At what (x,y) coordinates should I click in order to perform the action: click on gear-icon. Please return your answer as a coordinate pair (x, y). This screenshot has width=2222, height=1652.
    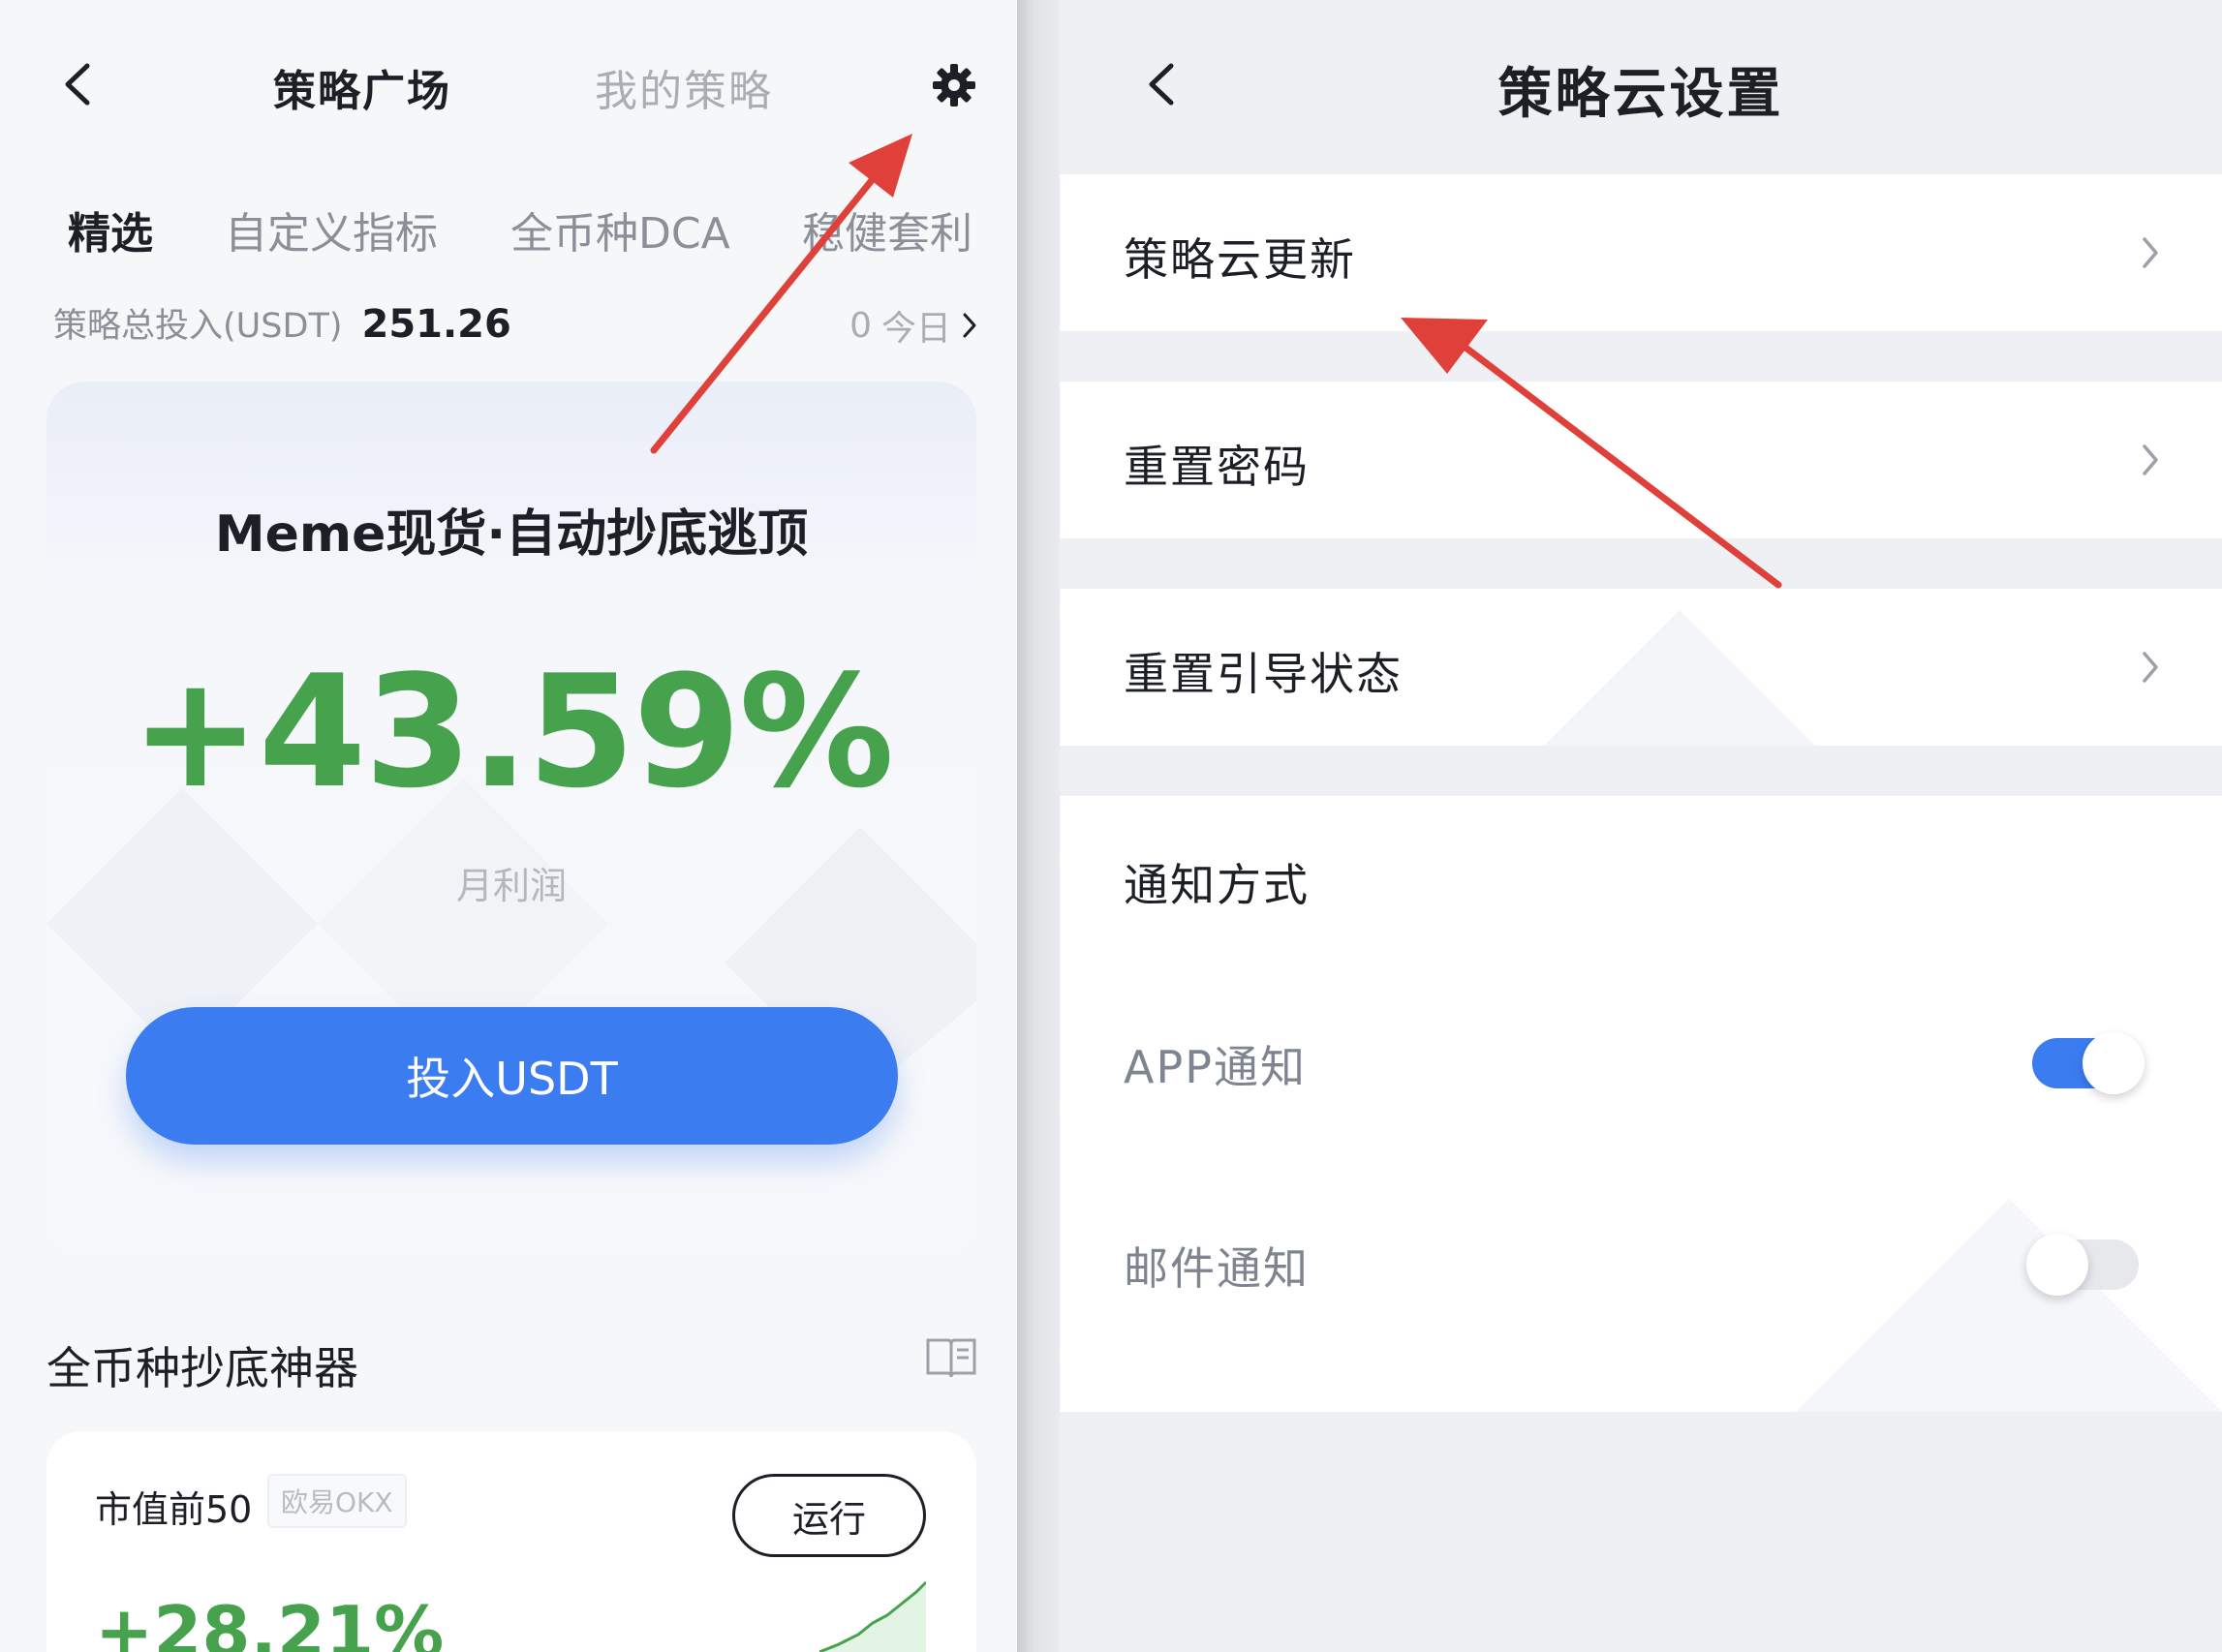
    Looking at the image, I should click on (954, 85).